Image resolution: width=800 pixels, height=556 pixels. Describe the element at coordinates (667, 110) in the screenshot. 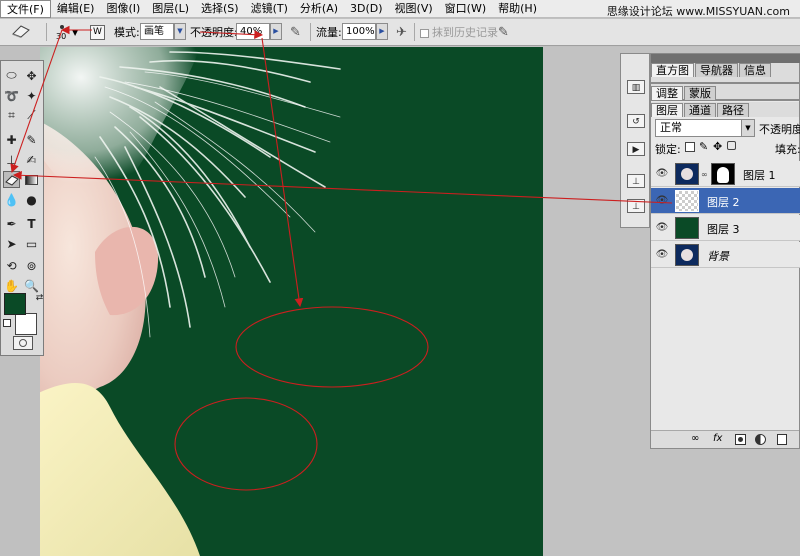

I see `tab-layers: 图层` at that location.